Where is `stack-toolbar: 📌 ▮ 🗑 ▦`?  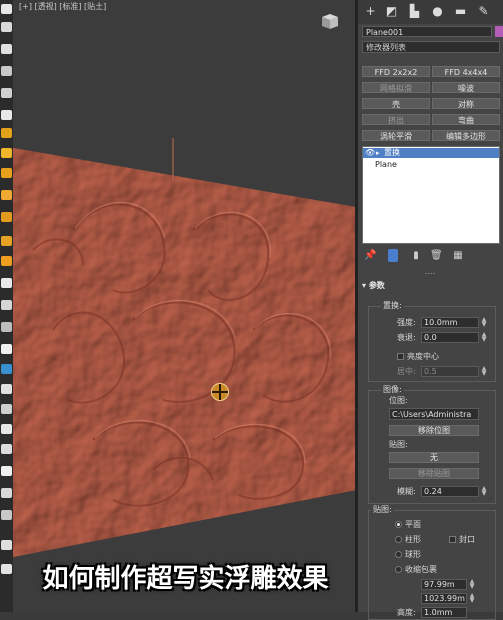
stack-toolbar: 📌 ▮ 🗑 ▦ is located at coordinates (430, 256).